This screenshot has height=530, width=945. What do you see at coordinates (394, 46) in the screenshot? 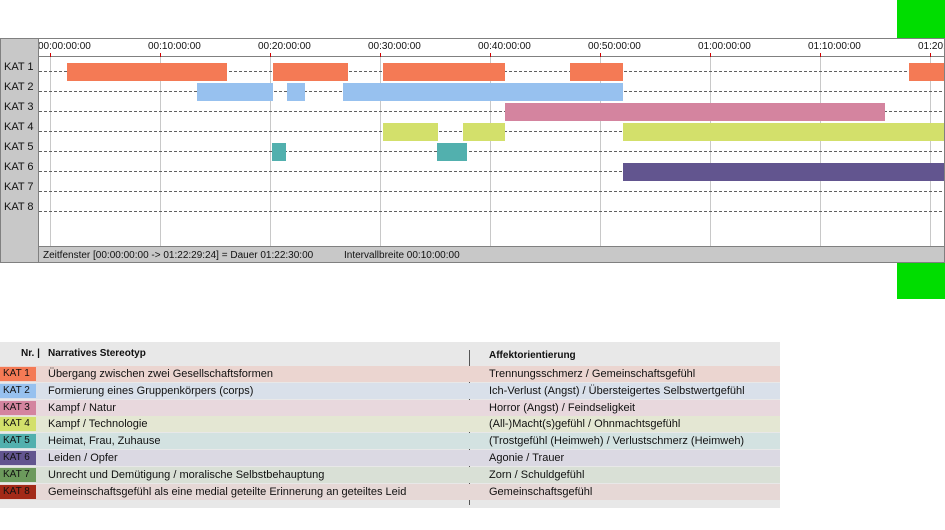
I see `tick-label: 00:30:00:00` at bounding box center [394, 46].